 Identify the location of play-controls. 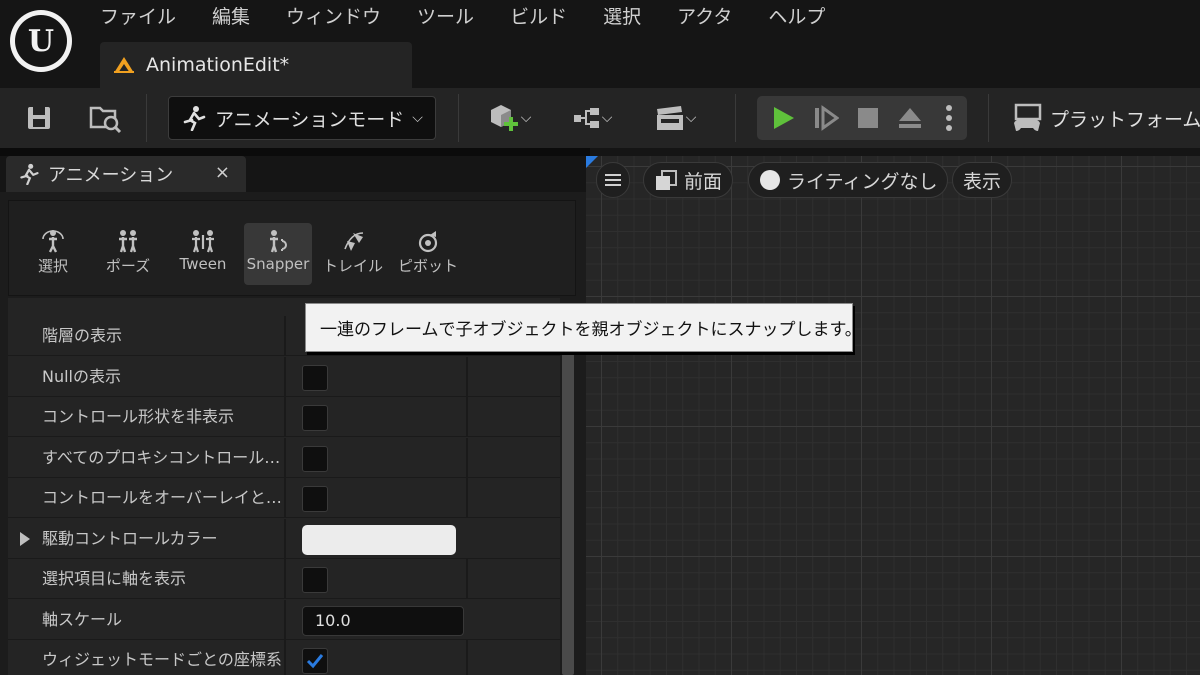
(862, 118).